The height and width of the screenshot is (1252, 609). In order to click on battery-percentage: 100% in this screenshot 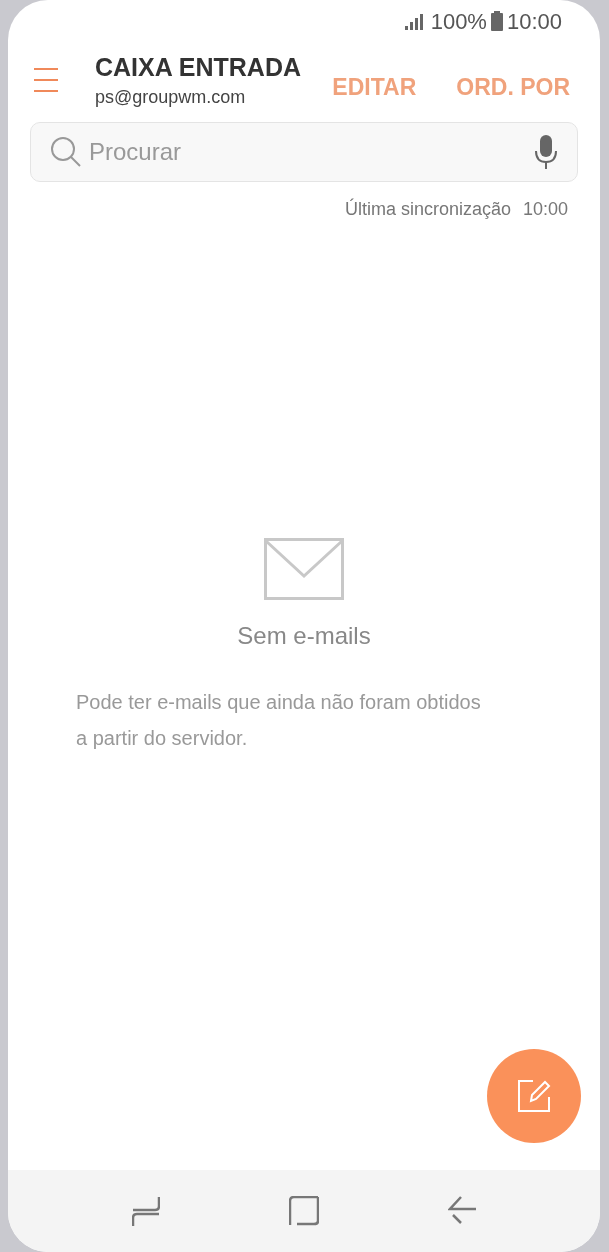, I will do `click(458, 21)`.